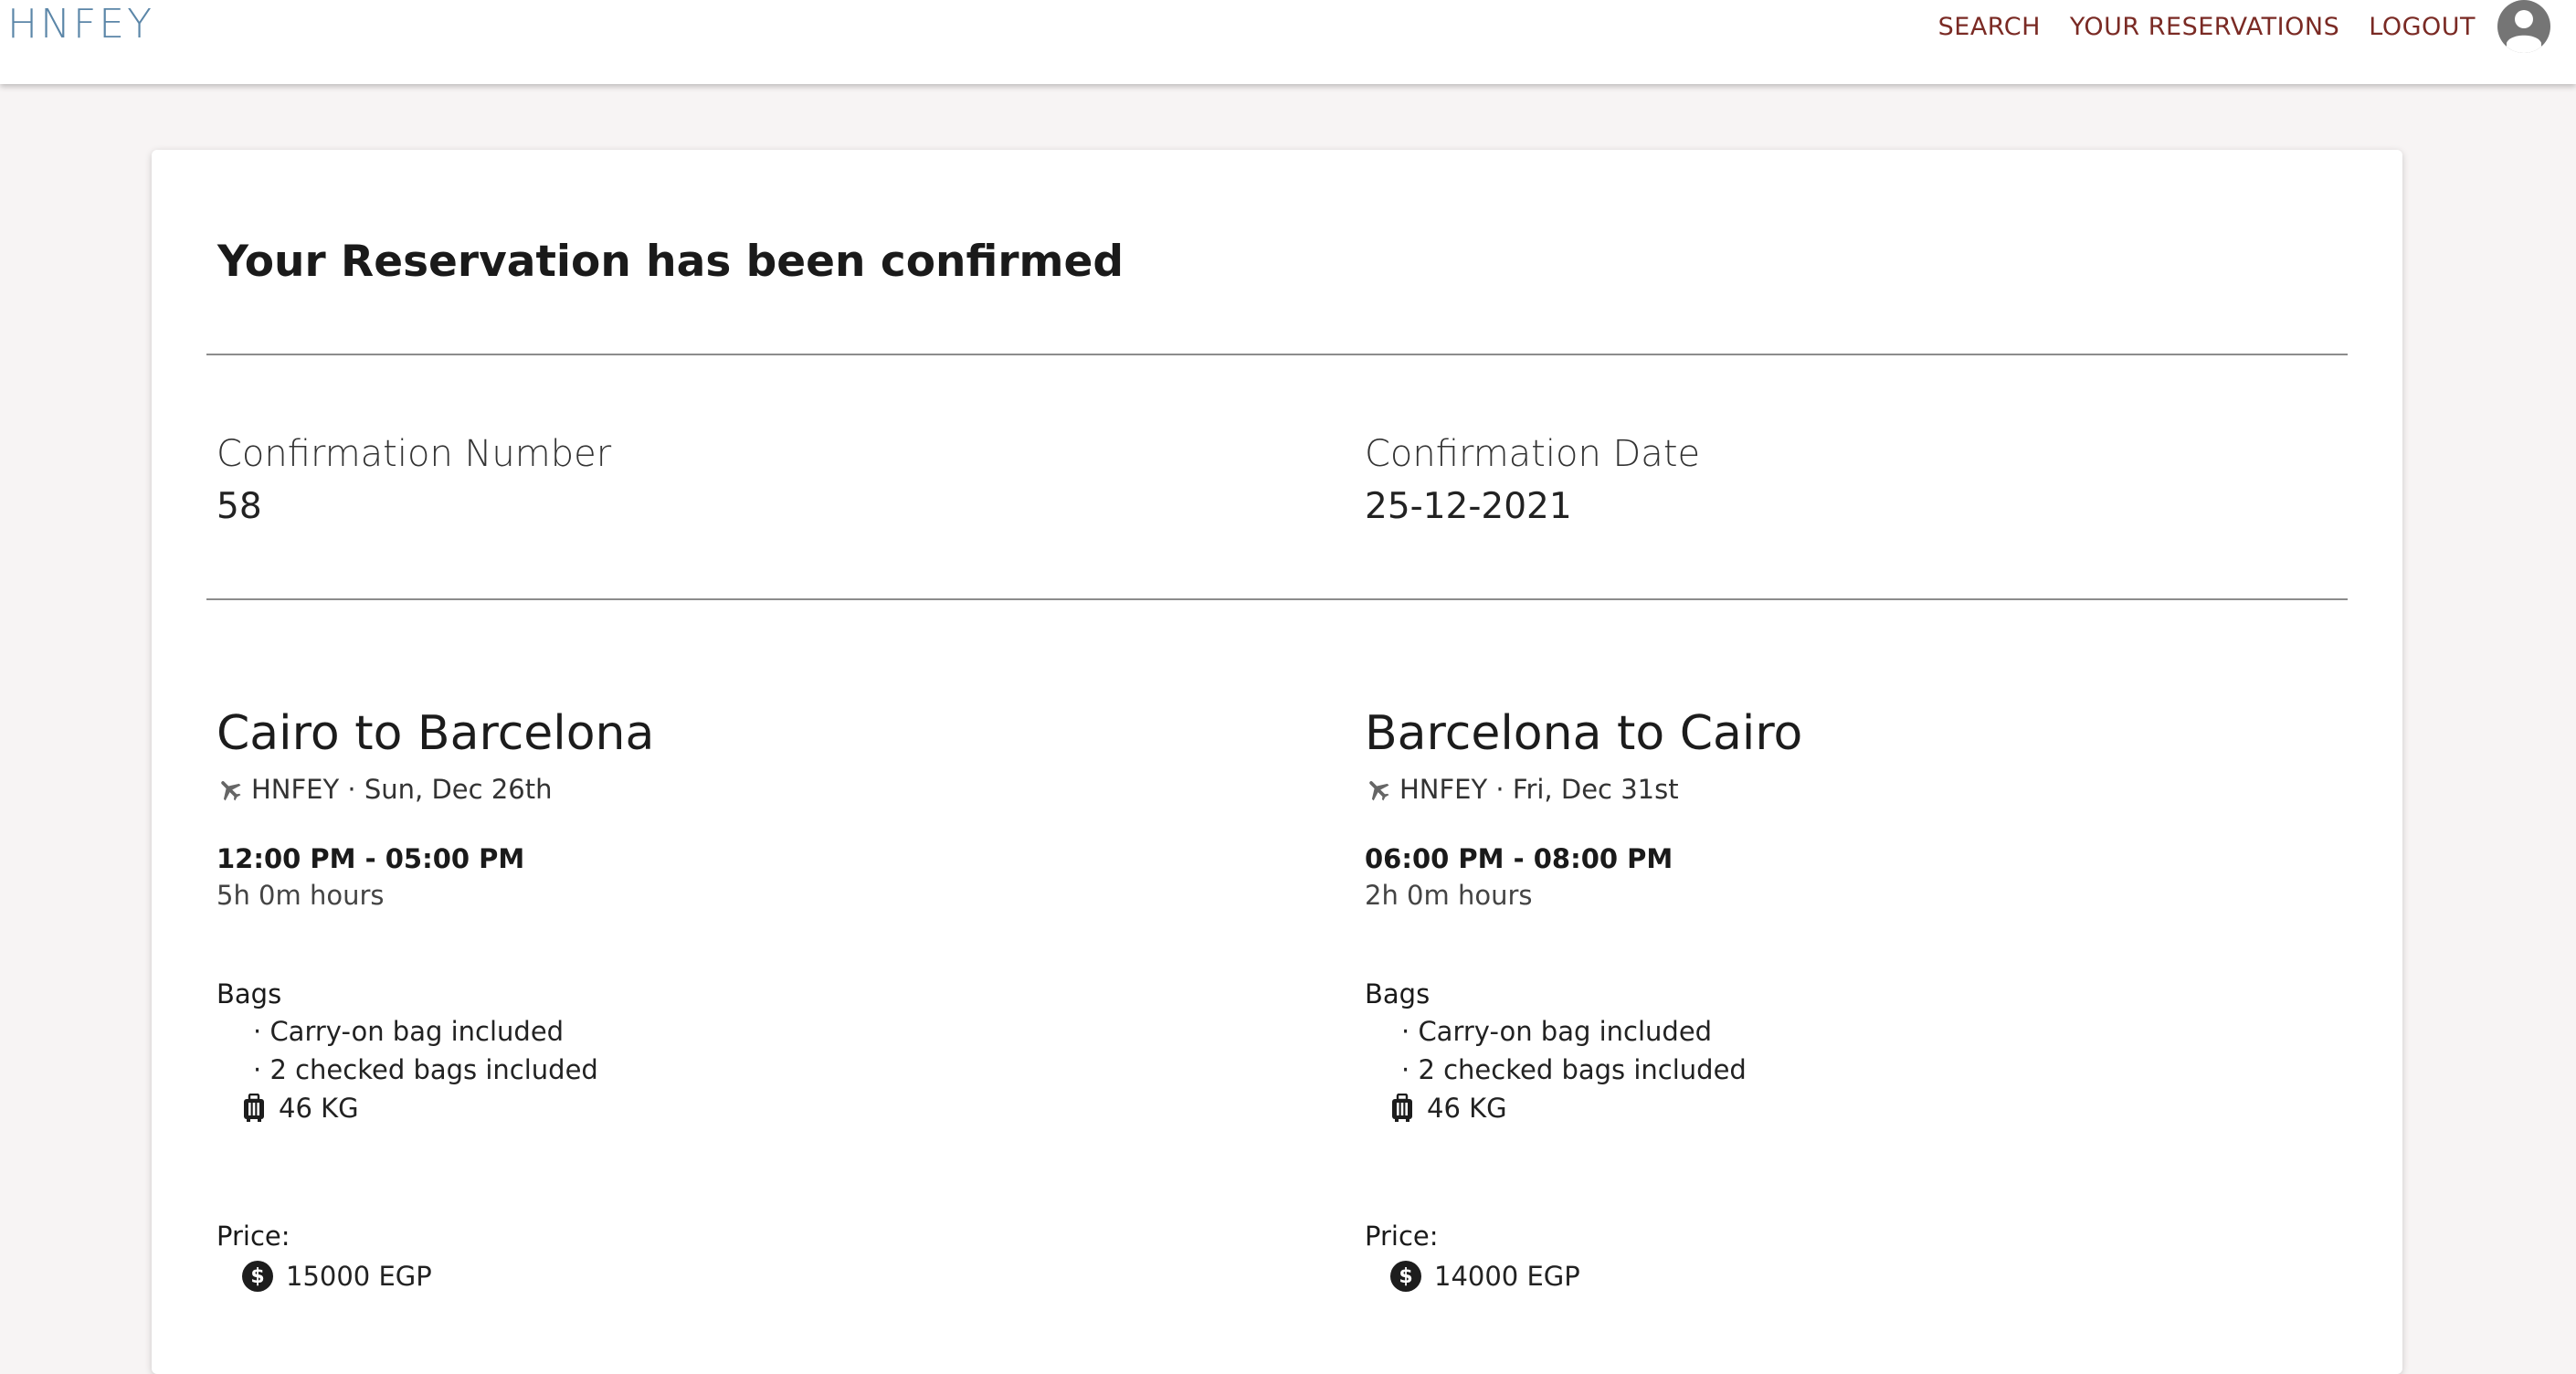  Describe the element at coordinates (300, 895) in the screenshot. I see `leg-duration: 5h 0m hours` at that location.